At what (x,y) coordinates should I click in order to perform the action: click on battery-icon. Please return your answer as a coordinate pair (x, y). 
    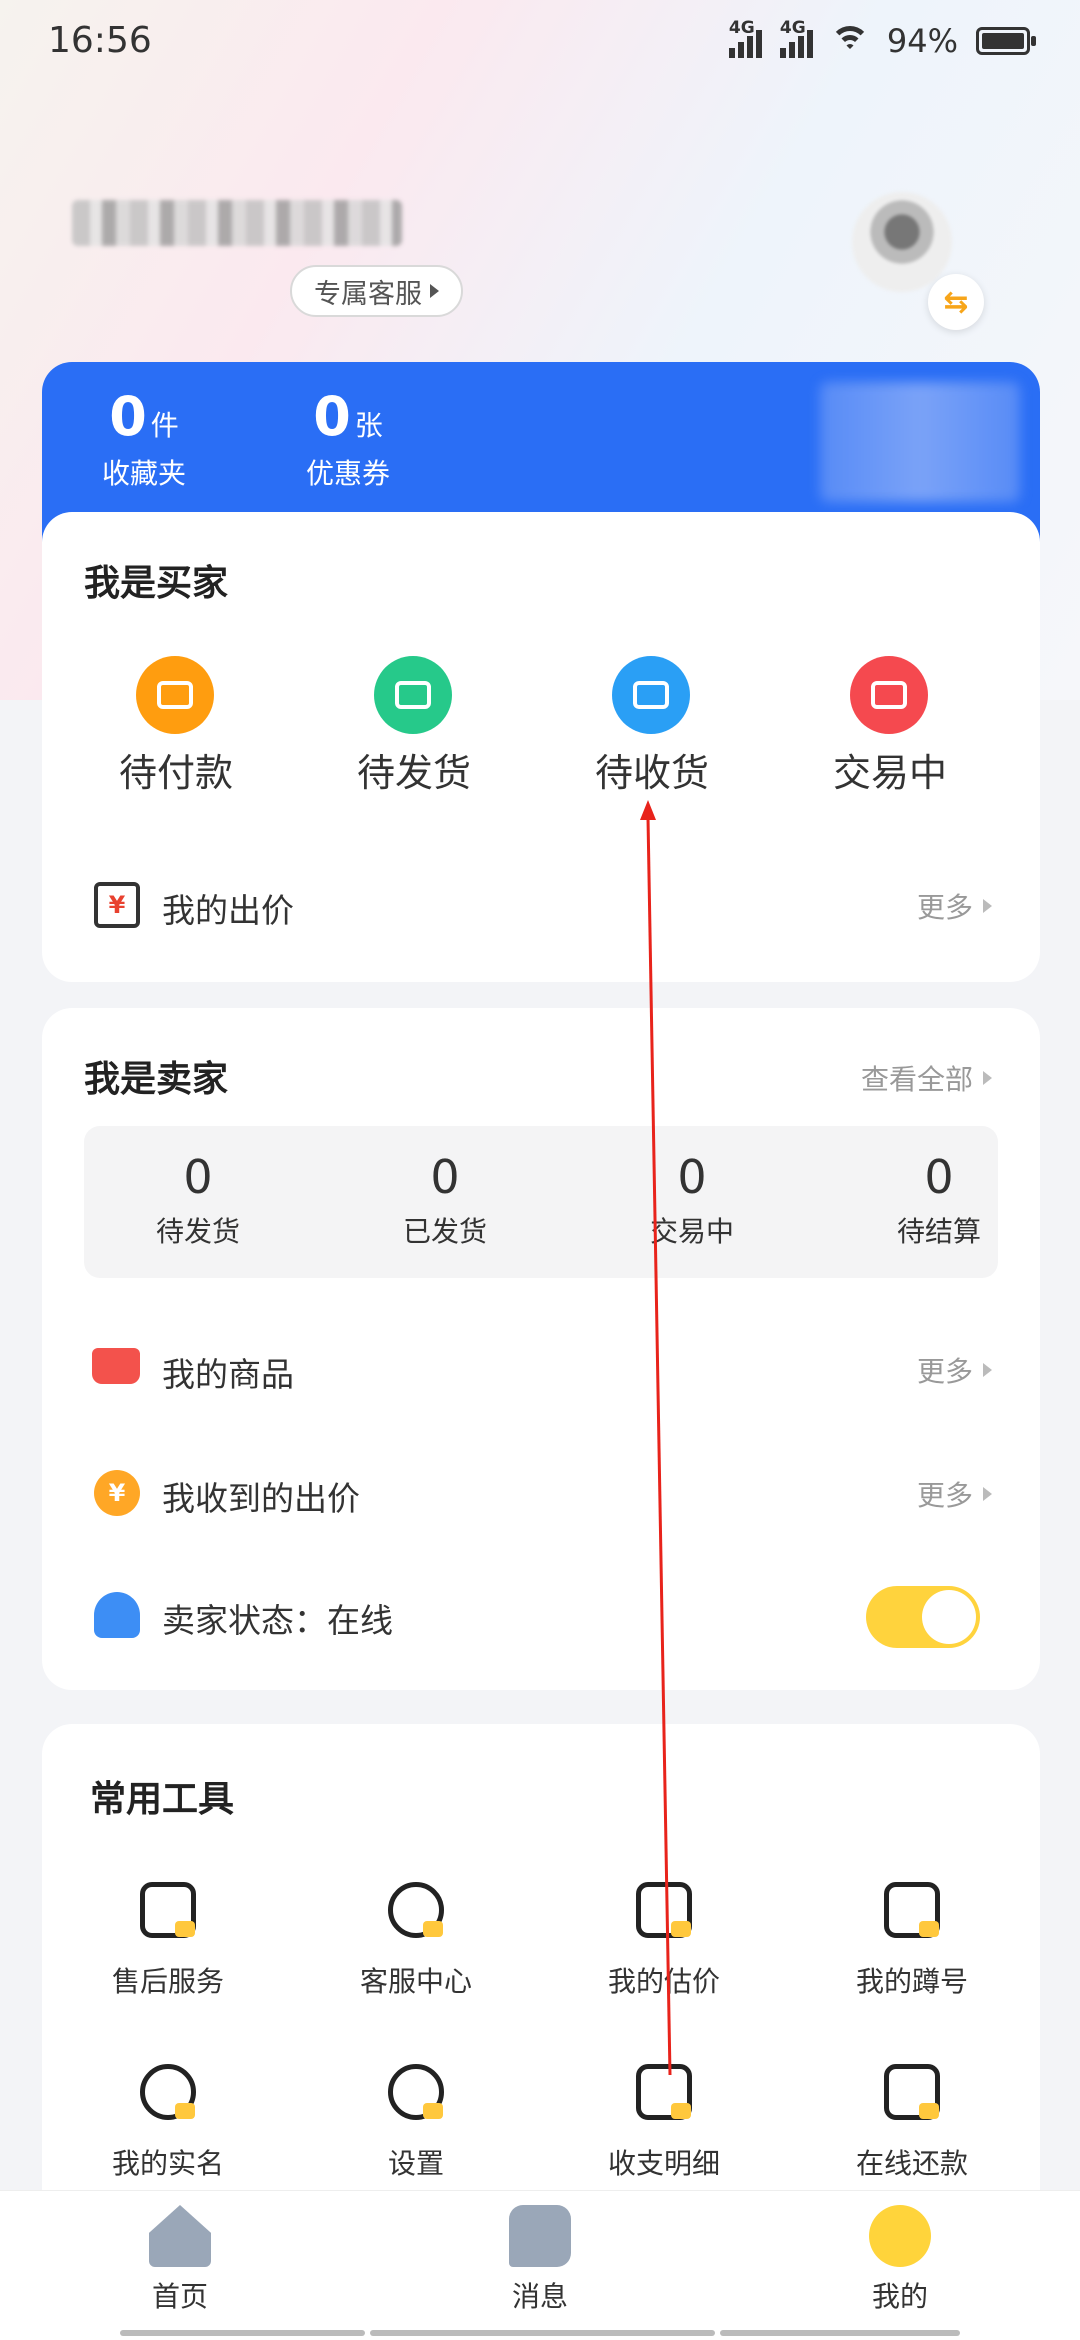
    Looking at the image, I should click on (1006, 41).